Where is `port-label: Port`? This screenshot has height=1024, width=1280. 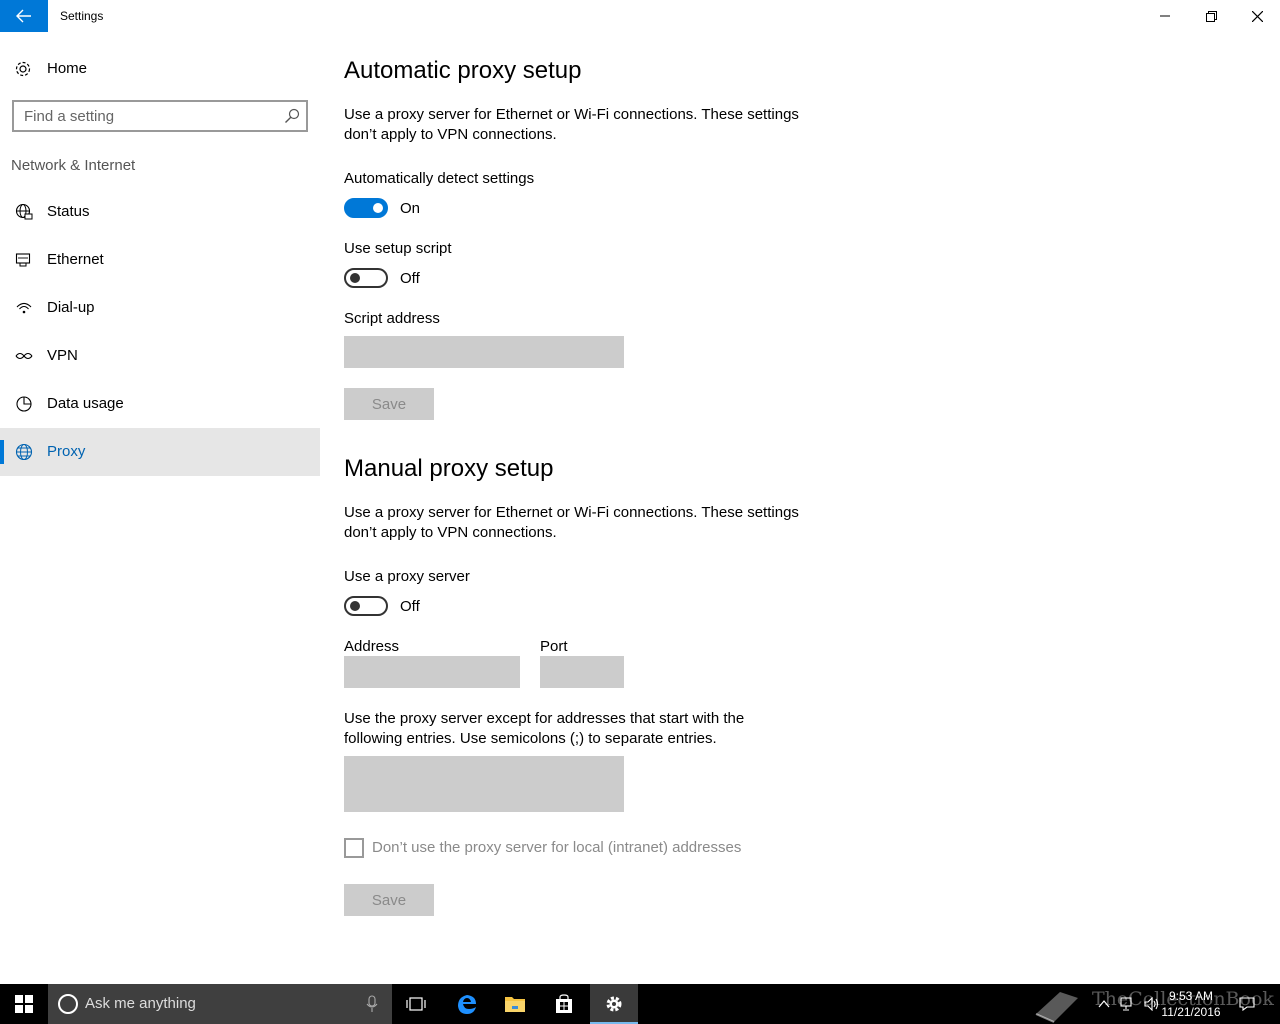 port-label: Port is located at coordinates (554, 646).